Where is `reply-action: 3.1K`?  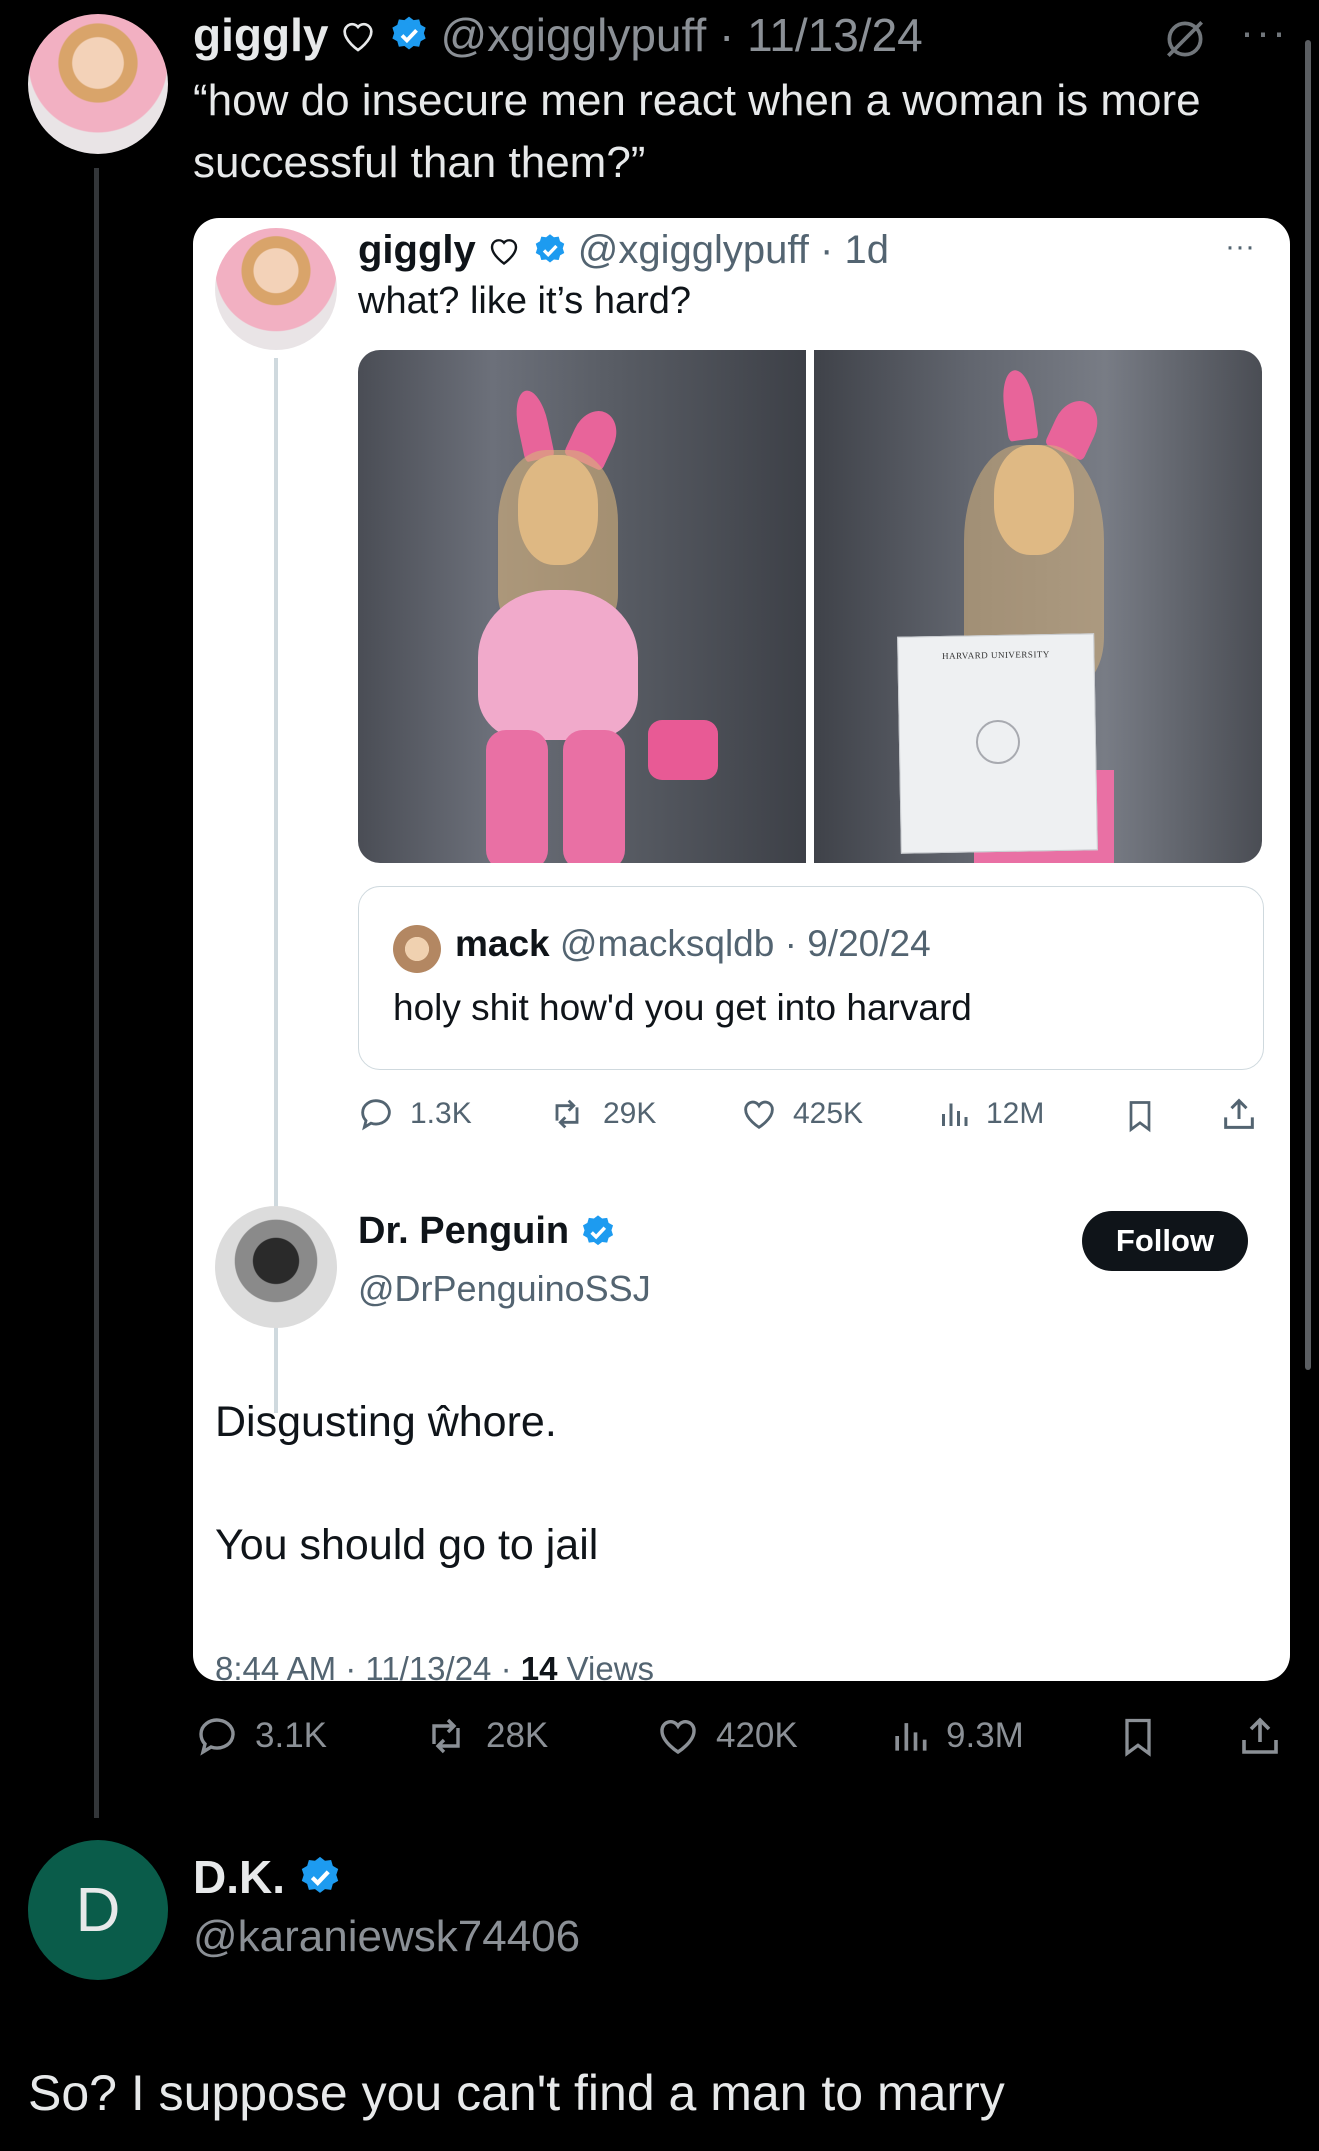
reply-action: 3.1K is located at coordinates (260, 1736).